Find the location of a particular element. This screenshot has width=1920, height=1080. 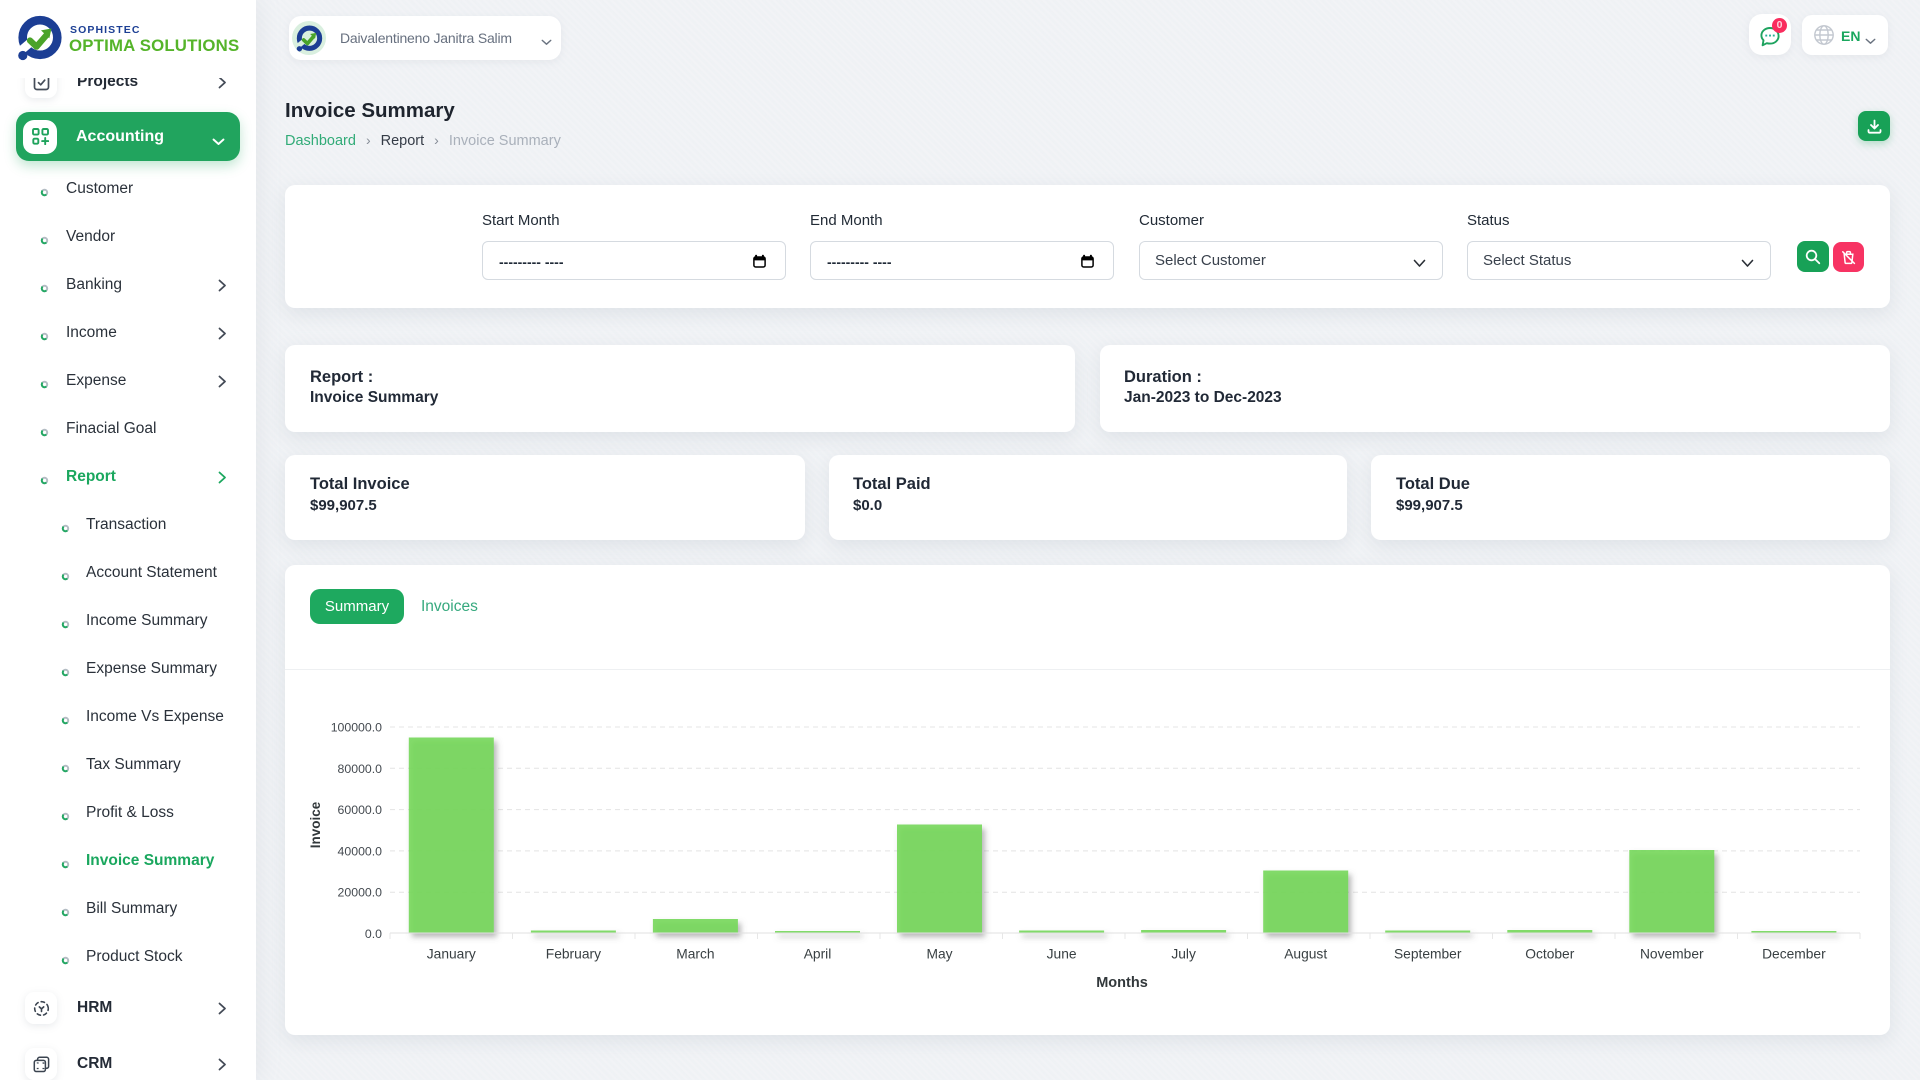

svg-text: May is located at coordinates (939, 954).